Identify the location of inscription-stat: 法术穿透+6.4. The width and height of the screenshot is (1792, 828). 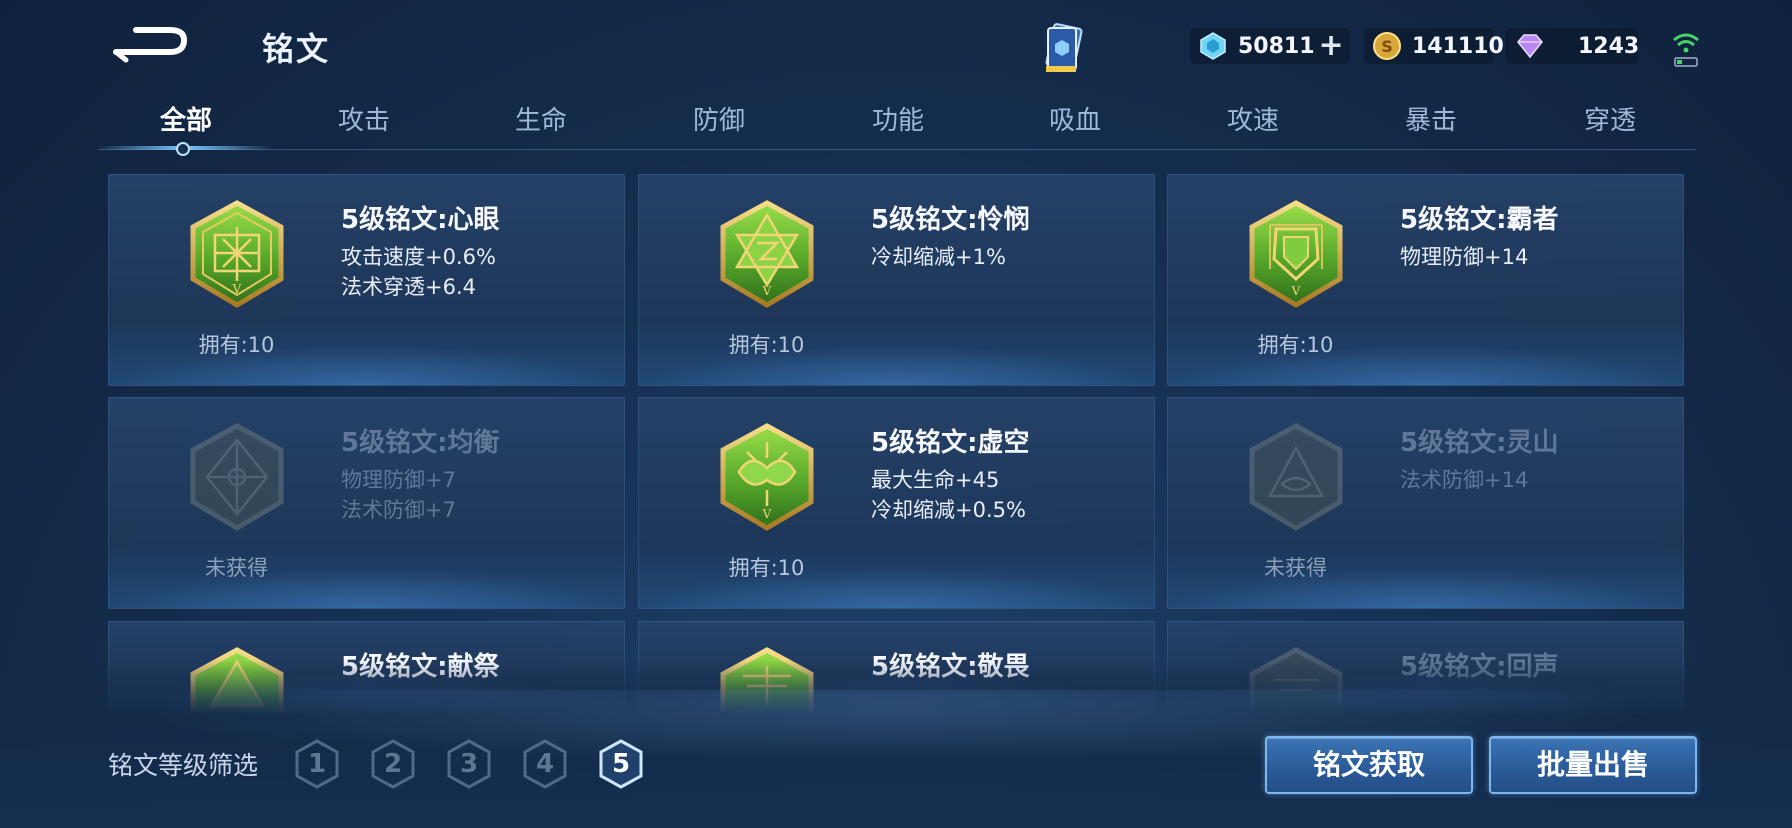
(408, 287).